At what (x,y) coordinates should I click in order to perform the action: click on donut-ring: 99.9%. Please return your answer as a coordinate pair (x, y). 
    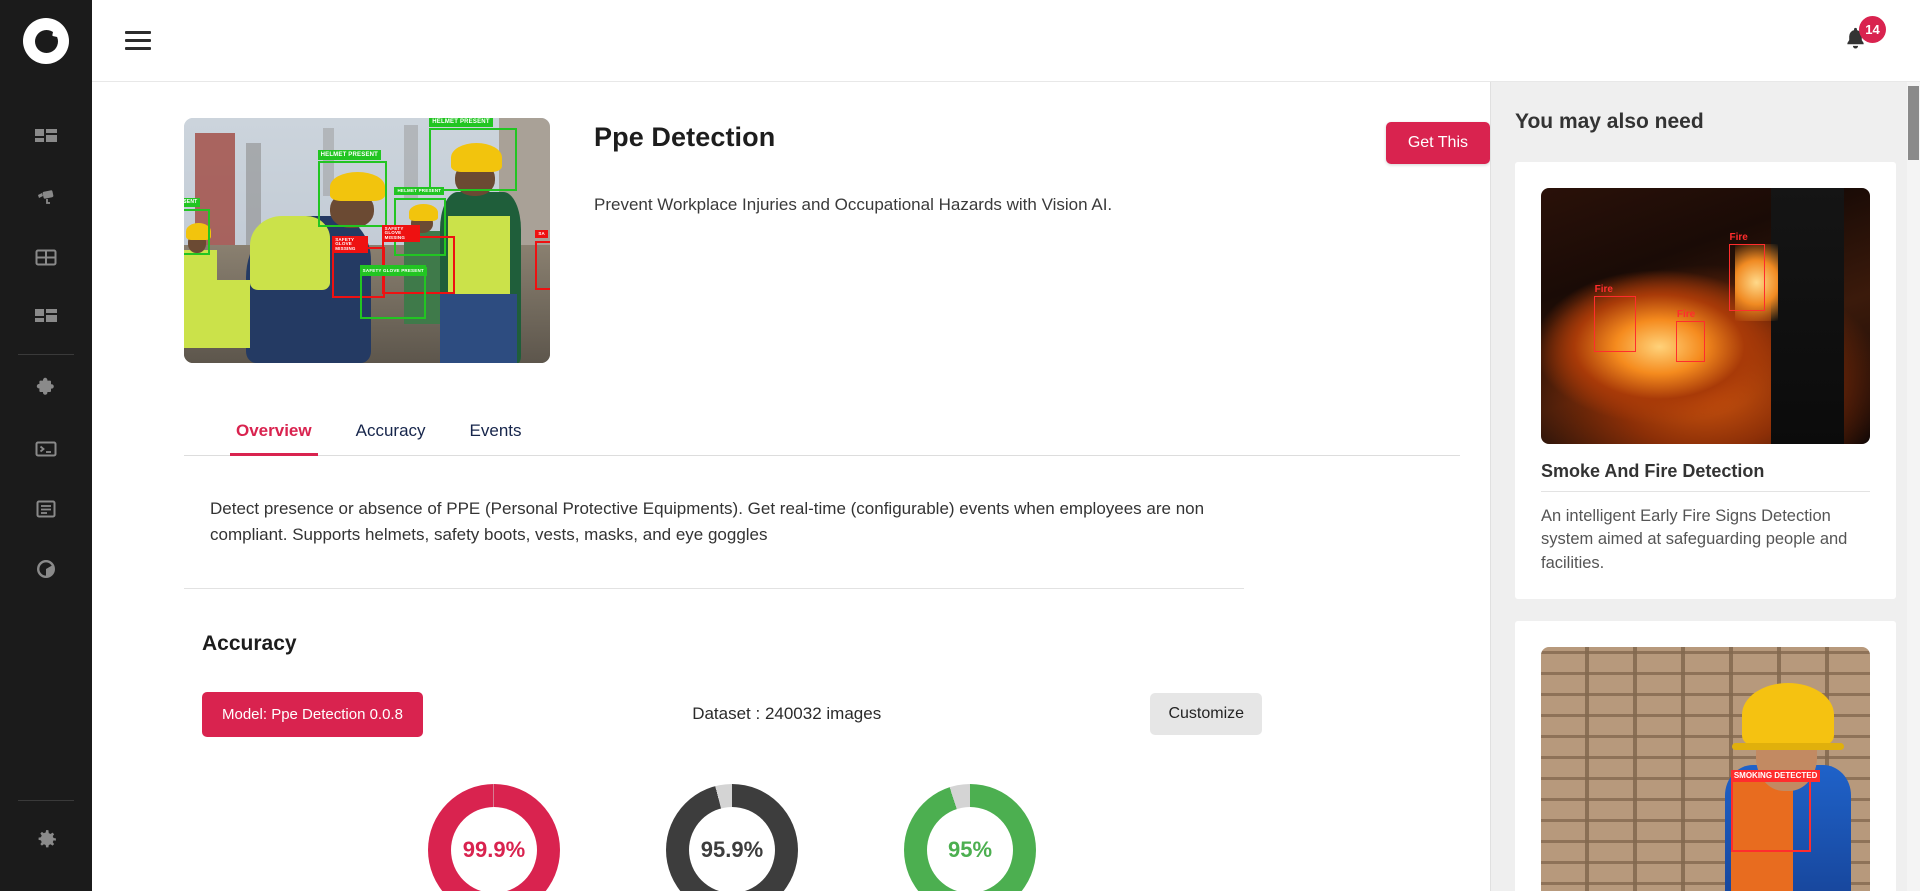
    Looking at the image, I should click on (494, 837).